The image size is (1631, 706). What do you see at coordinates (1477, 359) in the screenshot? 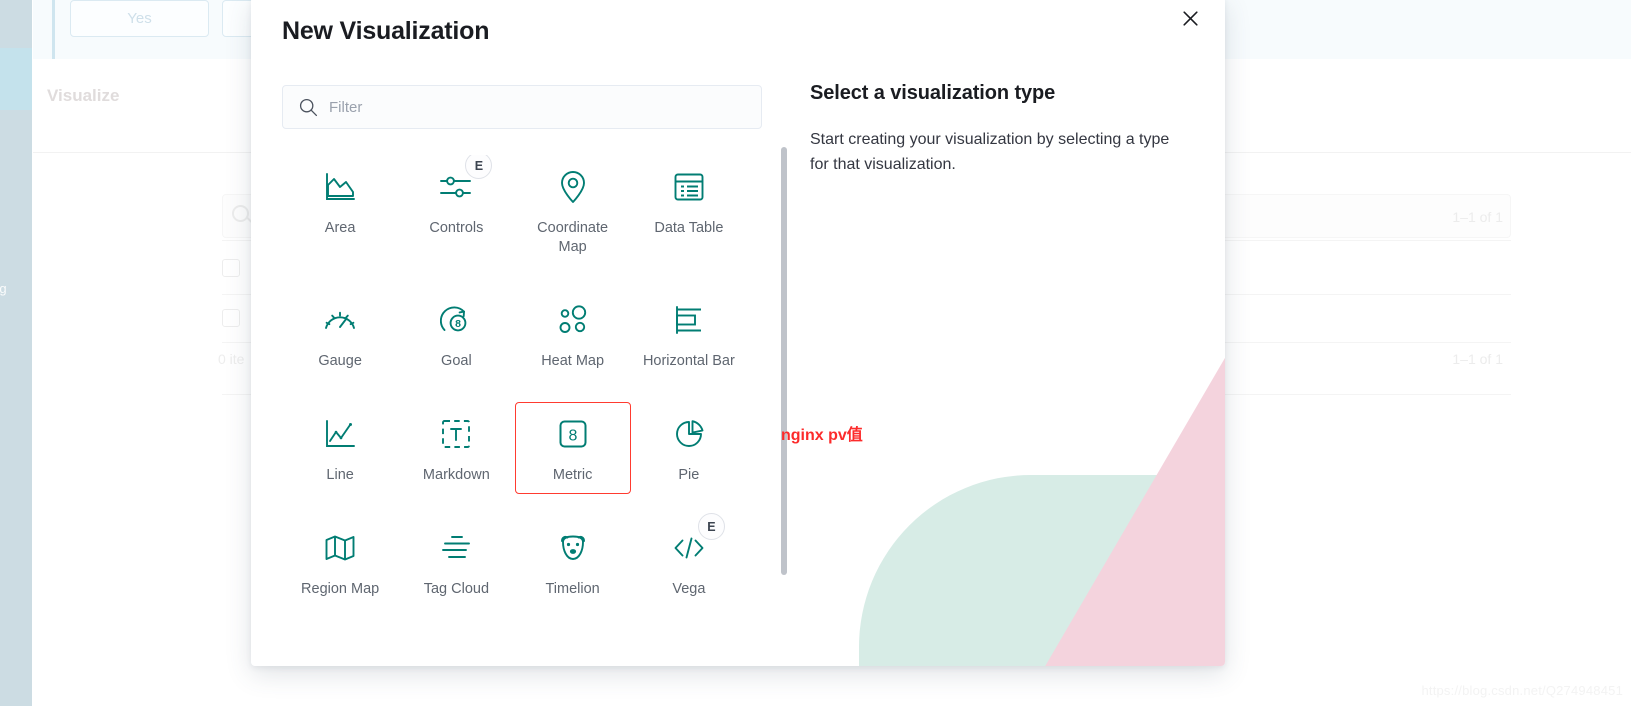
I see `background-pagination-bottom: 1–1 of 1` at bounding box center [1477, 359].